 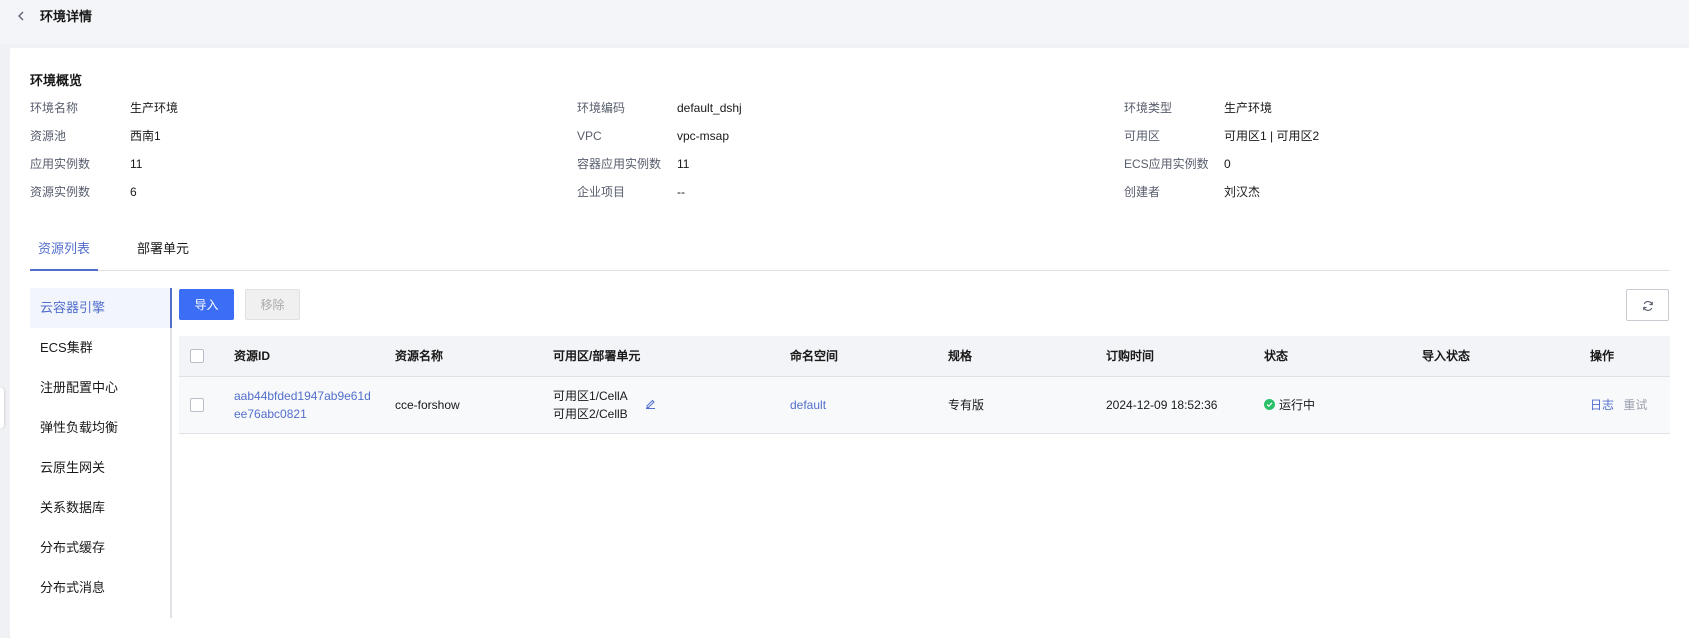 What do you see at coordinates (100, 588) in the screenshot?
I see `sidebar-item-messaging: 分布式消息` at bounding box center [100, 588].